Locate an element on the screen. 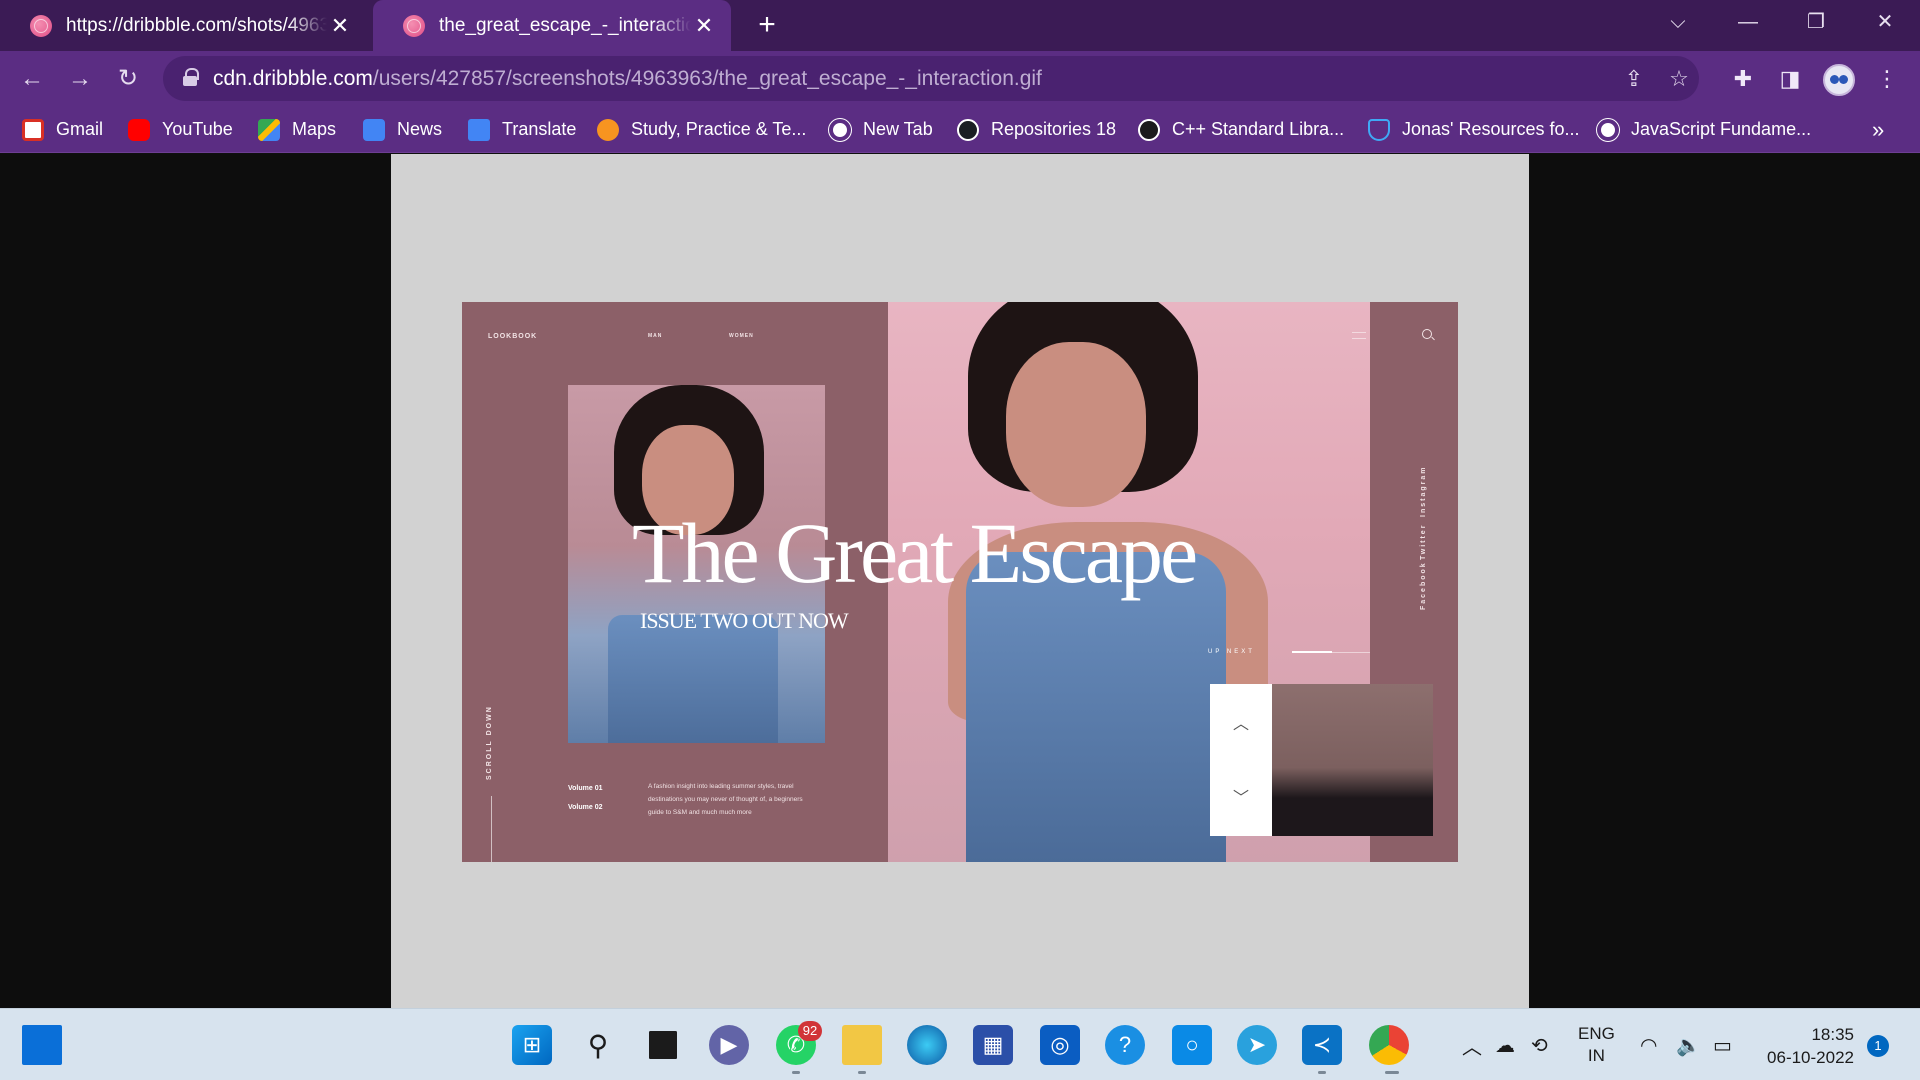 The width and height of the screenshot is (1920, 1080). volume-icon: 🔈 is located at coordinates (1688, 1044).